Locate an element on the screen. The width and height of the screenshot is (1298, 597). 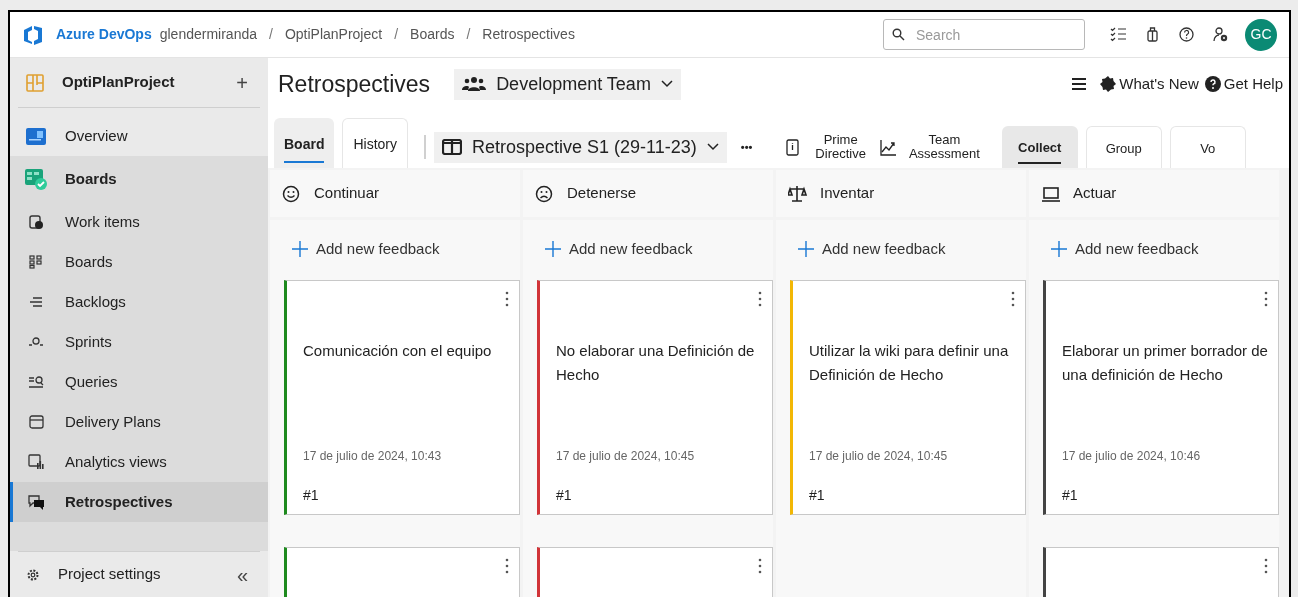
sad-face-icon is located at coordinates (545, 193).